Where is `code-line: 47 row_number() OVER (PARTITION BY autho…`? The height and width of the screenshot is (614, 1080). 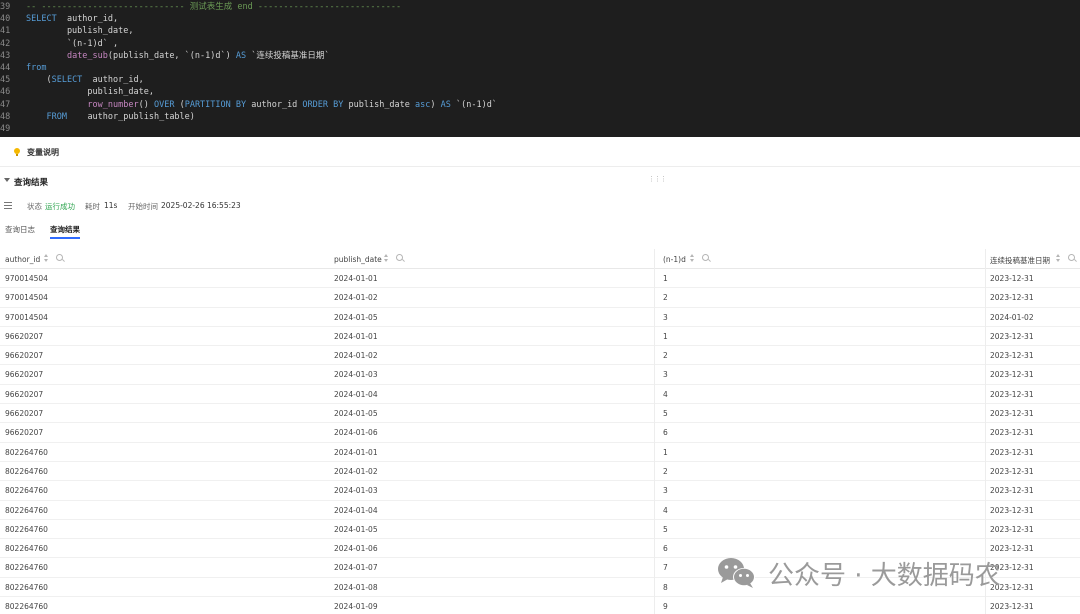
code-line: 47 row_number() OVER (PARTITION BY autho… is located at coordinates (540, 105).